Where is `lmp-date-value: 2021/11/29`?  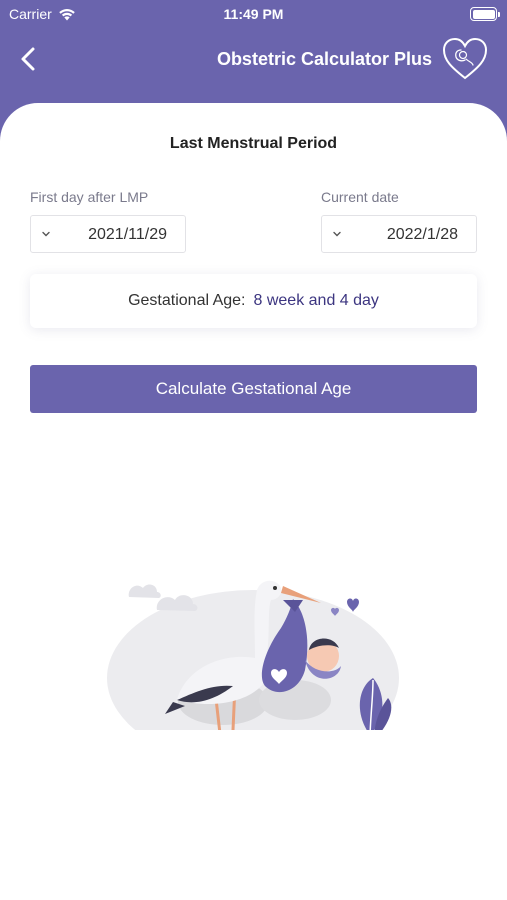 lmp-date-value: 2021/11/29 is located at coordinates (127, 234).